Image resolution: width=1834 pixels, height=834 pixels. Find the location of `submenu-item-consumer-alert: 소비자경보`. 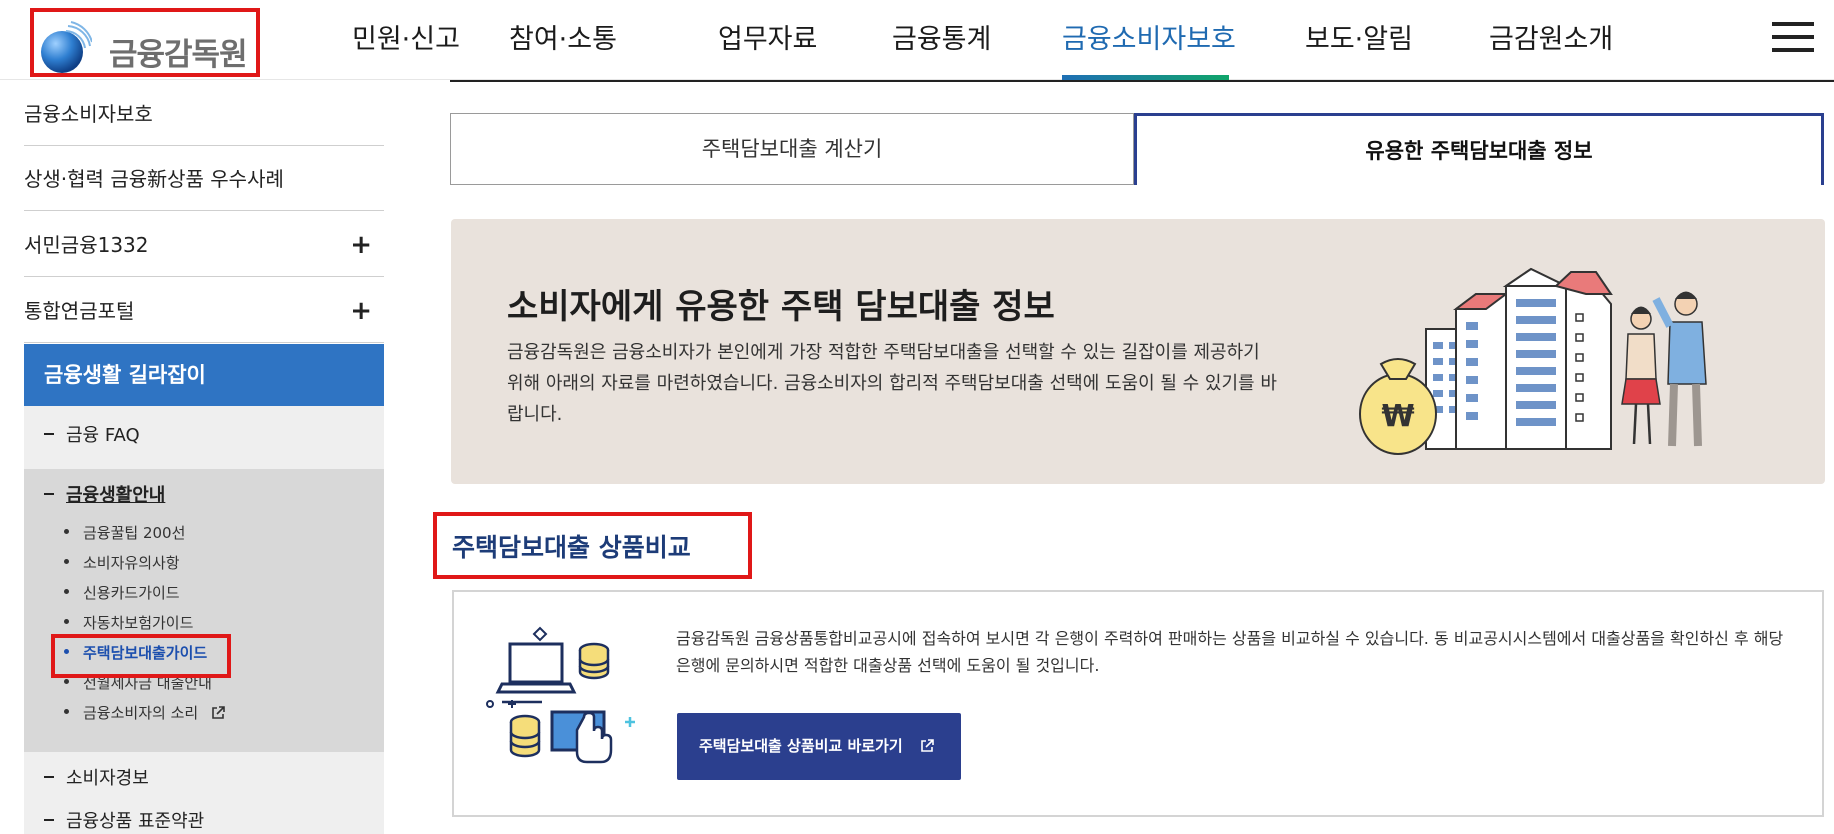

submenu-item-consumer-alert: 소비자경보 is located at coordinates (96, 777).